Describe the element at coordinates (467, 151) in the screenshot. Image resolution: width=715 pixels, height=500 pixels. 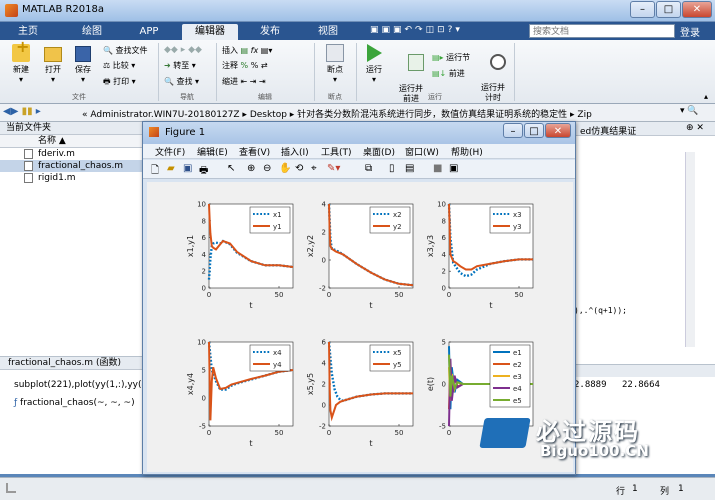
I see `menu-help: 帮助(H)` at that location.